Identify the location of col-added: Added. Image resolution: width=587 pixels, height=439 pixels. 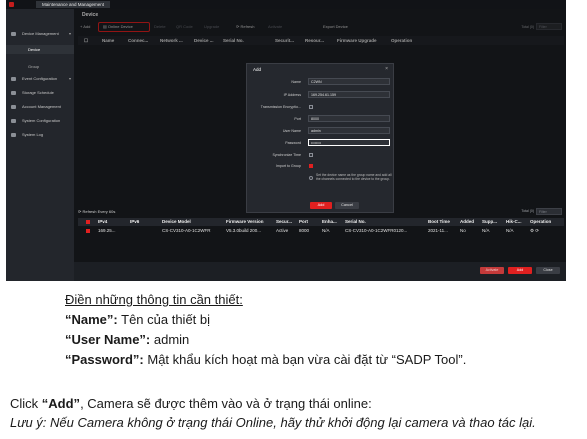
(467, 222).